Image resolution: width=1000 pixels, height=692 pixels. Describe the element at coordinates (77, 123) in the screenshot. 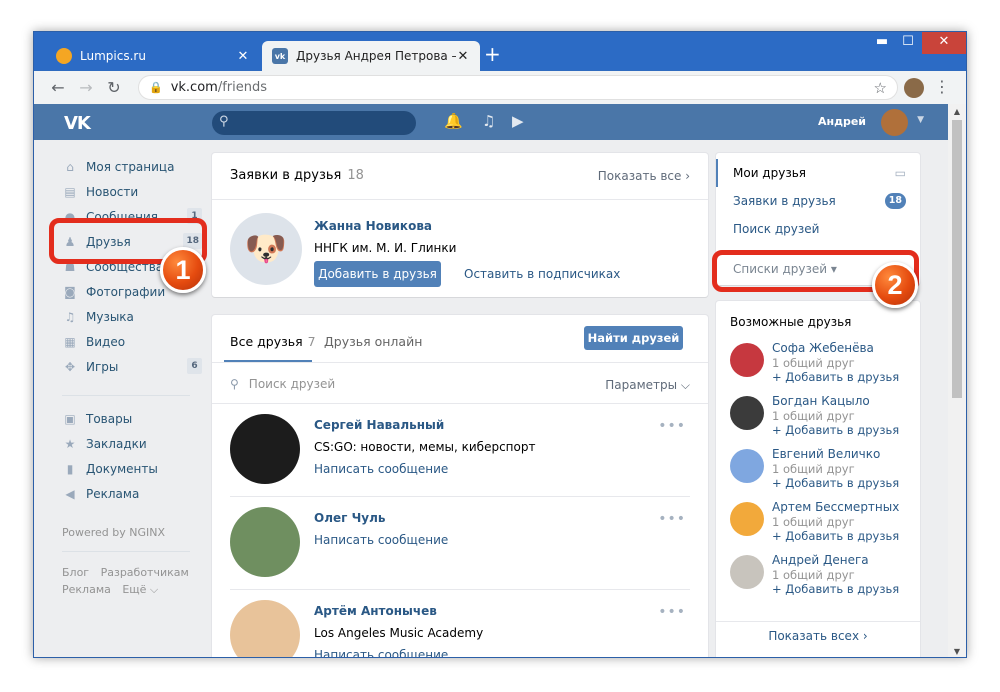

I see `vk-logo: VK` at that location.